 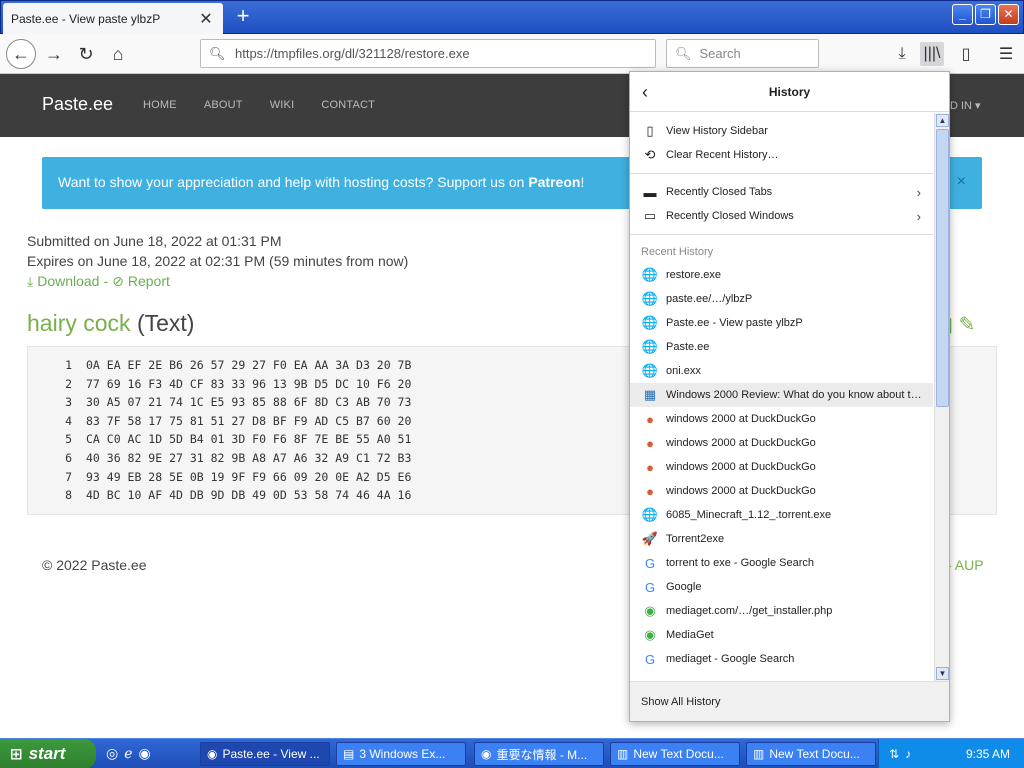 I want to click on network-icon: ⇅, so click(x=894, y=754).